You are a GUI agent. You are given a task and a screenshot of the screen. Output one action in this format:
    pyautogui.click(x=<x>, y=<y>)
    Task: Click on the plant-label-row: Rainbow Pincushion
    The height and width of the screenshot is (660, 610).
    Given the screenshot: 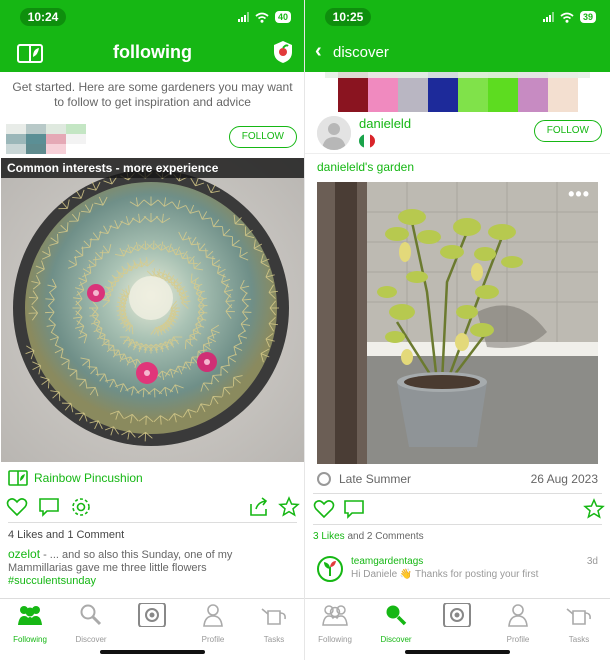 What is the action you would take?
    pyautogui.click(x=152, y=479)
    